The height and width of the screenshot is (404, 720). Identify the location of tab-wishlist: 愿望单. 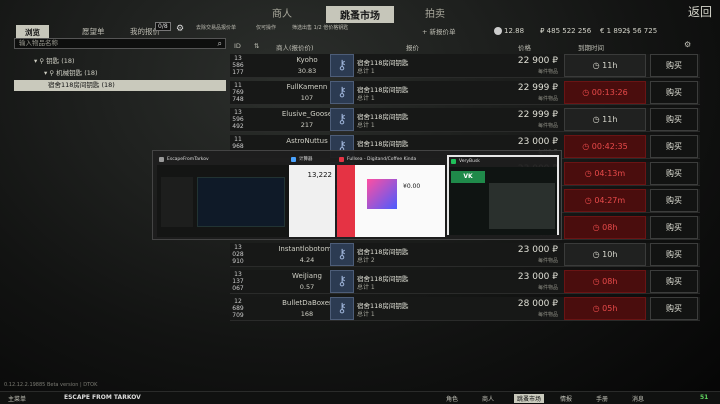
(93, 31).